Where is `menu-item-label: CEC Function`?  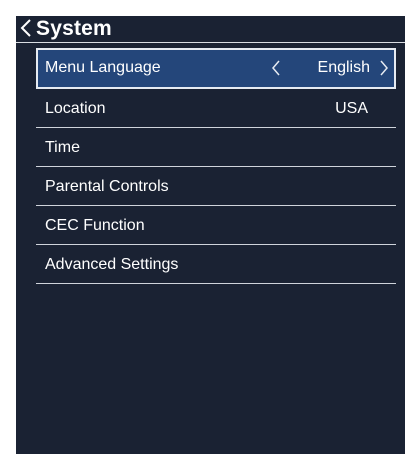
menu-item-label: CEC Function is located at coordinates (95, 225).